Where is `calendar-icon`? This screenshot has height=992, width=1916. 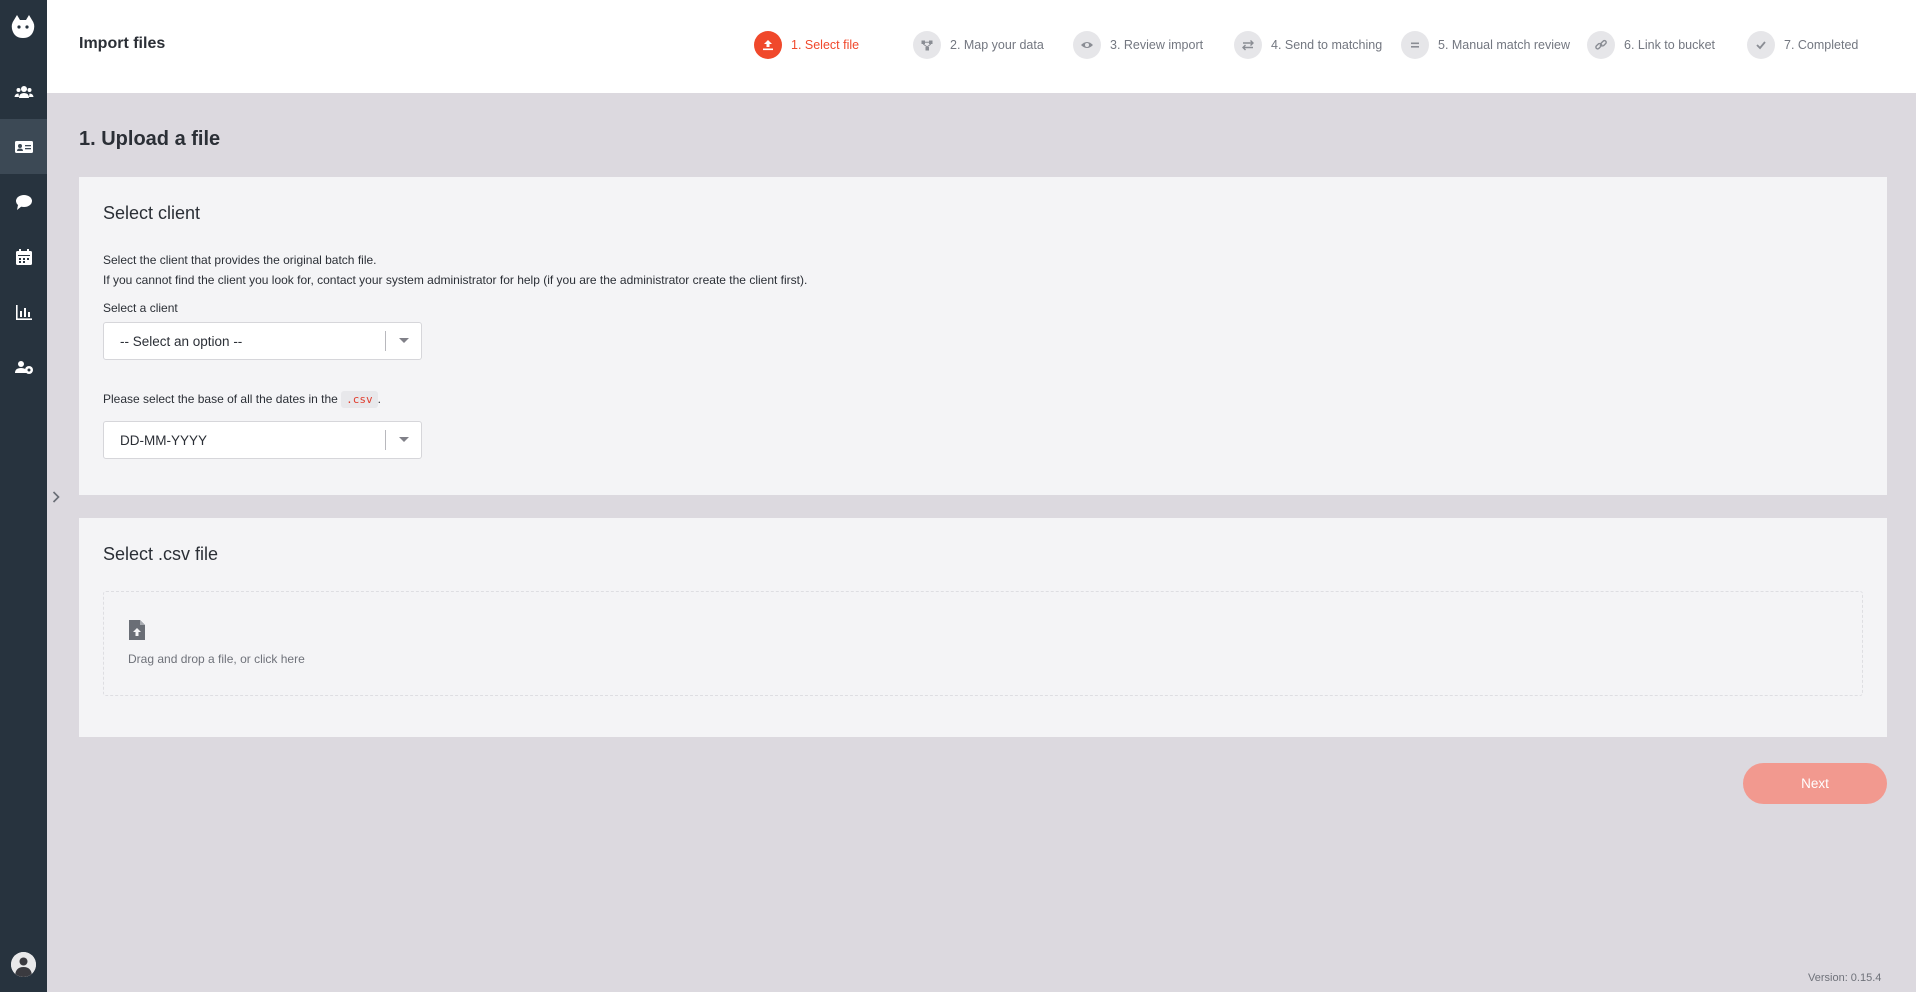
calendar-icon is located at coordinates (23, 256).